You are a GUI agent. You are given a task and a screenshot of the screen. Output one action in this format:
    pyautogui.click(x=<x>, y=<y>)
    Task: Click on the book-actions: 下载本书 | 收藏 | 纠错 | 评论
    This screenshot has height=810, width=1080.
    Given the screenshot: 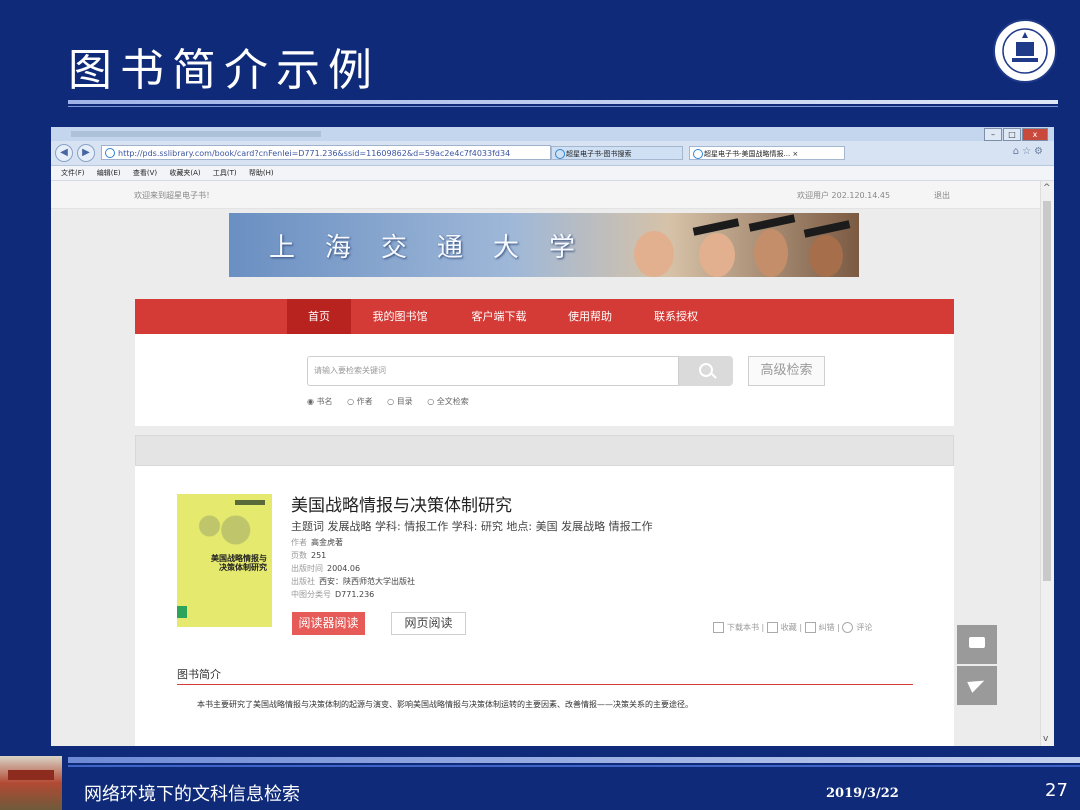 What is the action you would take?
    pyautogui.click(x=792, y=627)
    